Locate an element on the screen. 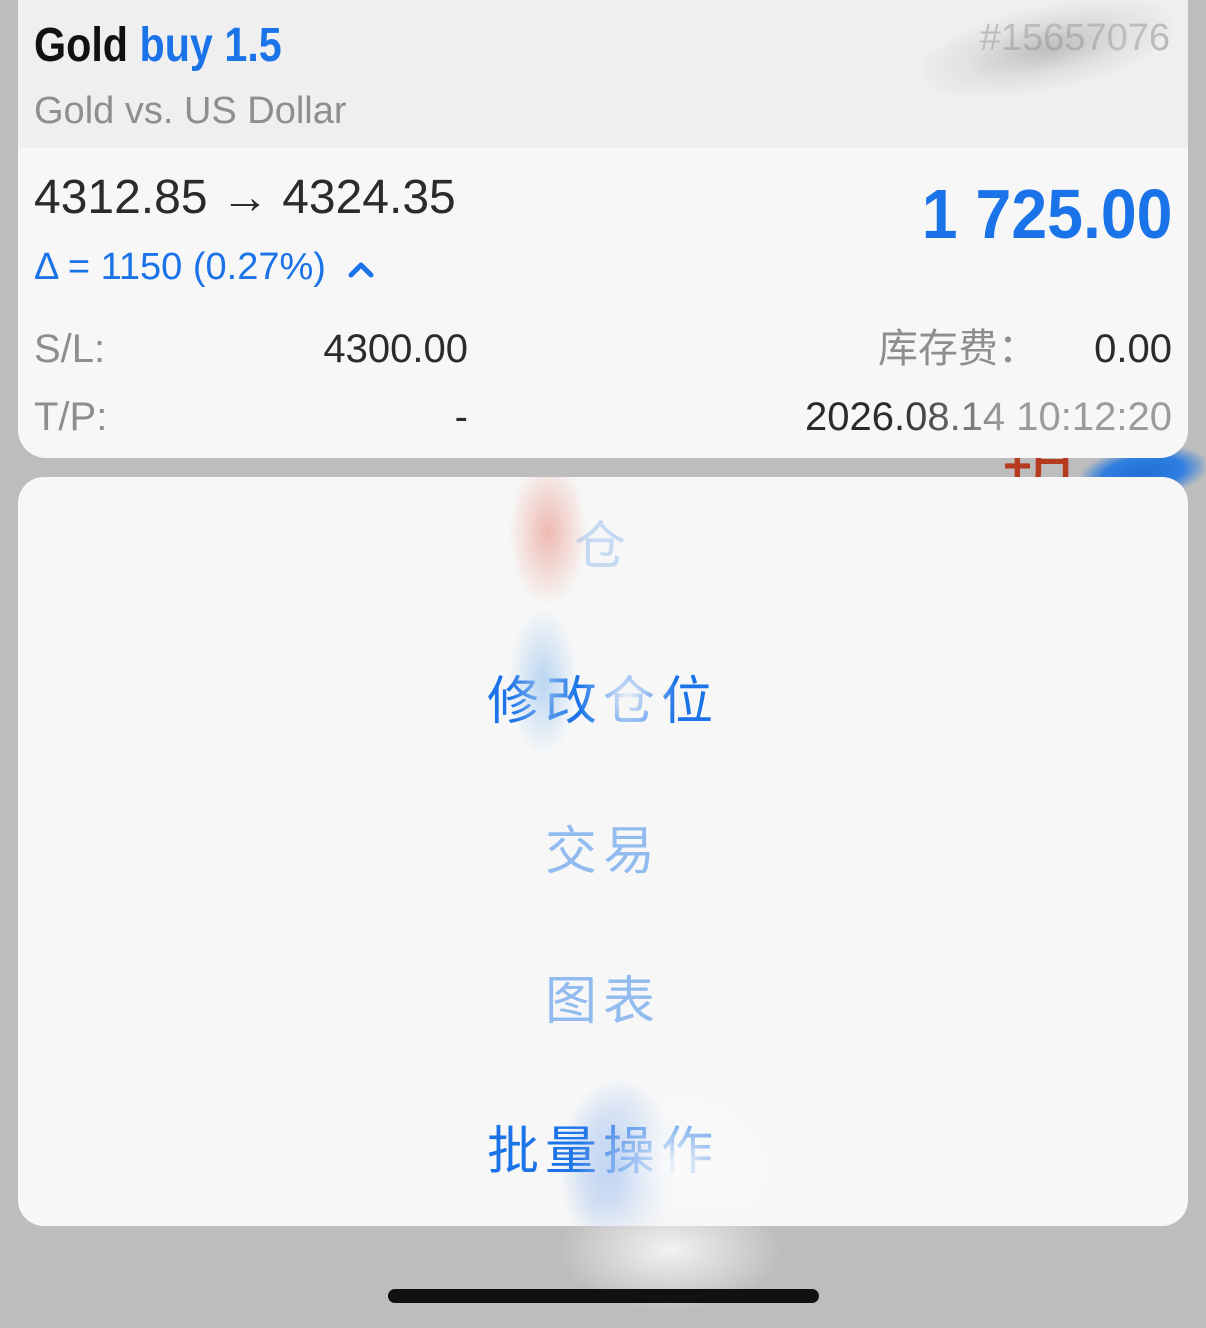 This screenshot has height=1328, width=1206. profit-value: 1 725.00 is located at coordinates (1046, 214).